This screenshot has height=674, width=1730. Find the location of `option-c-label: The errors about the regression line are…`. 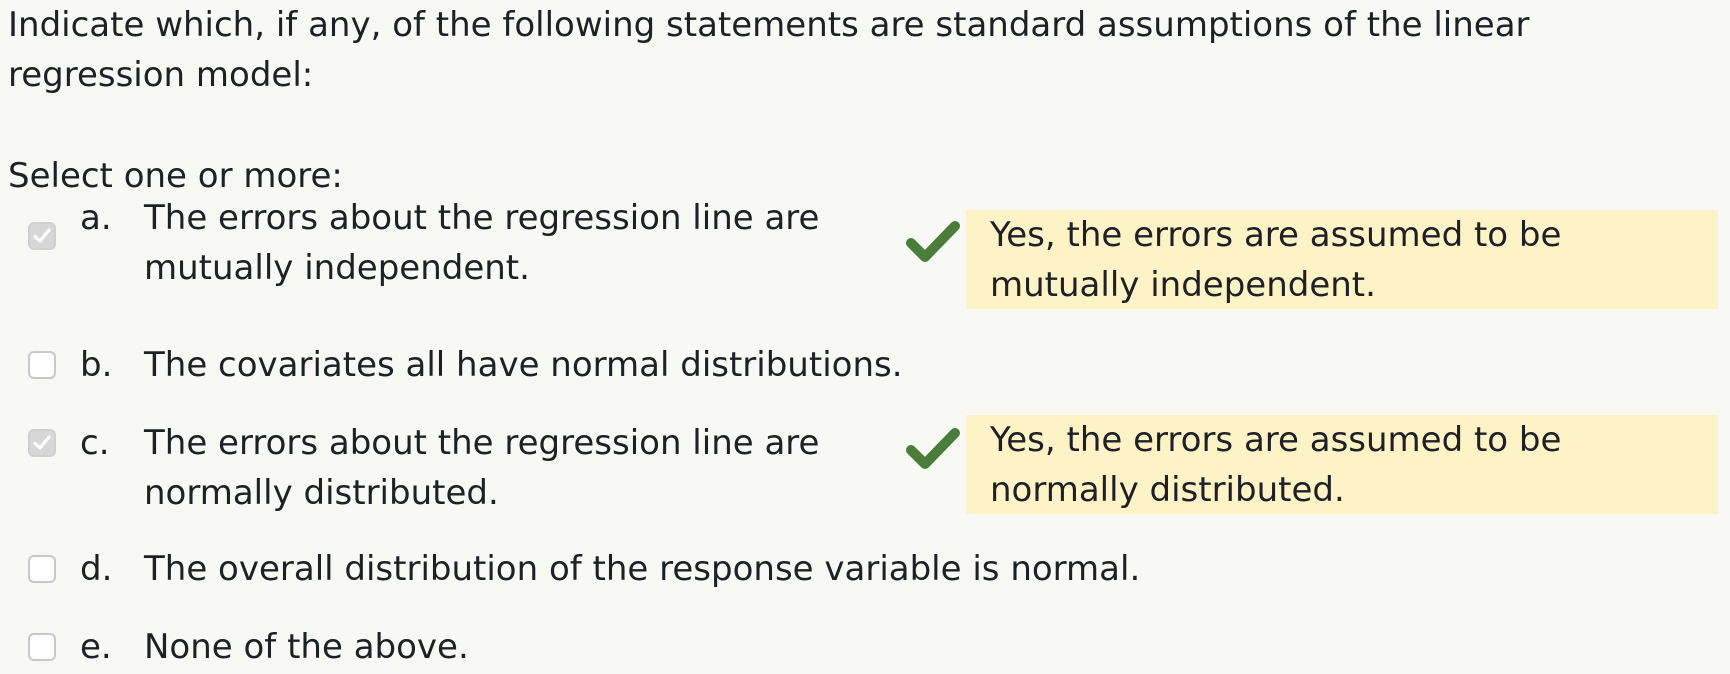

option-c-label: The errors about the regression line are… is located at coordinates (514, 468).